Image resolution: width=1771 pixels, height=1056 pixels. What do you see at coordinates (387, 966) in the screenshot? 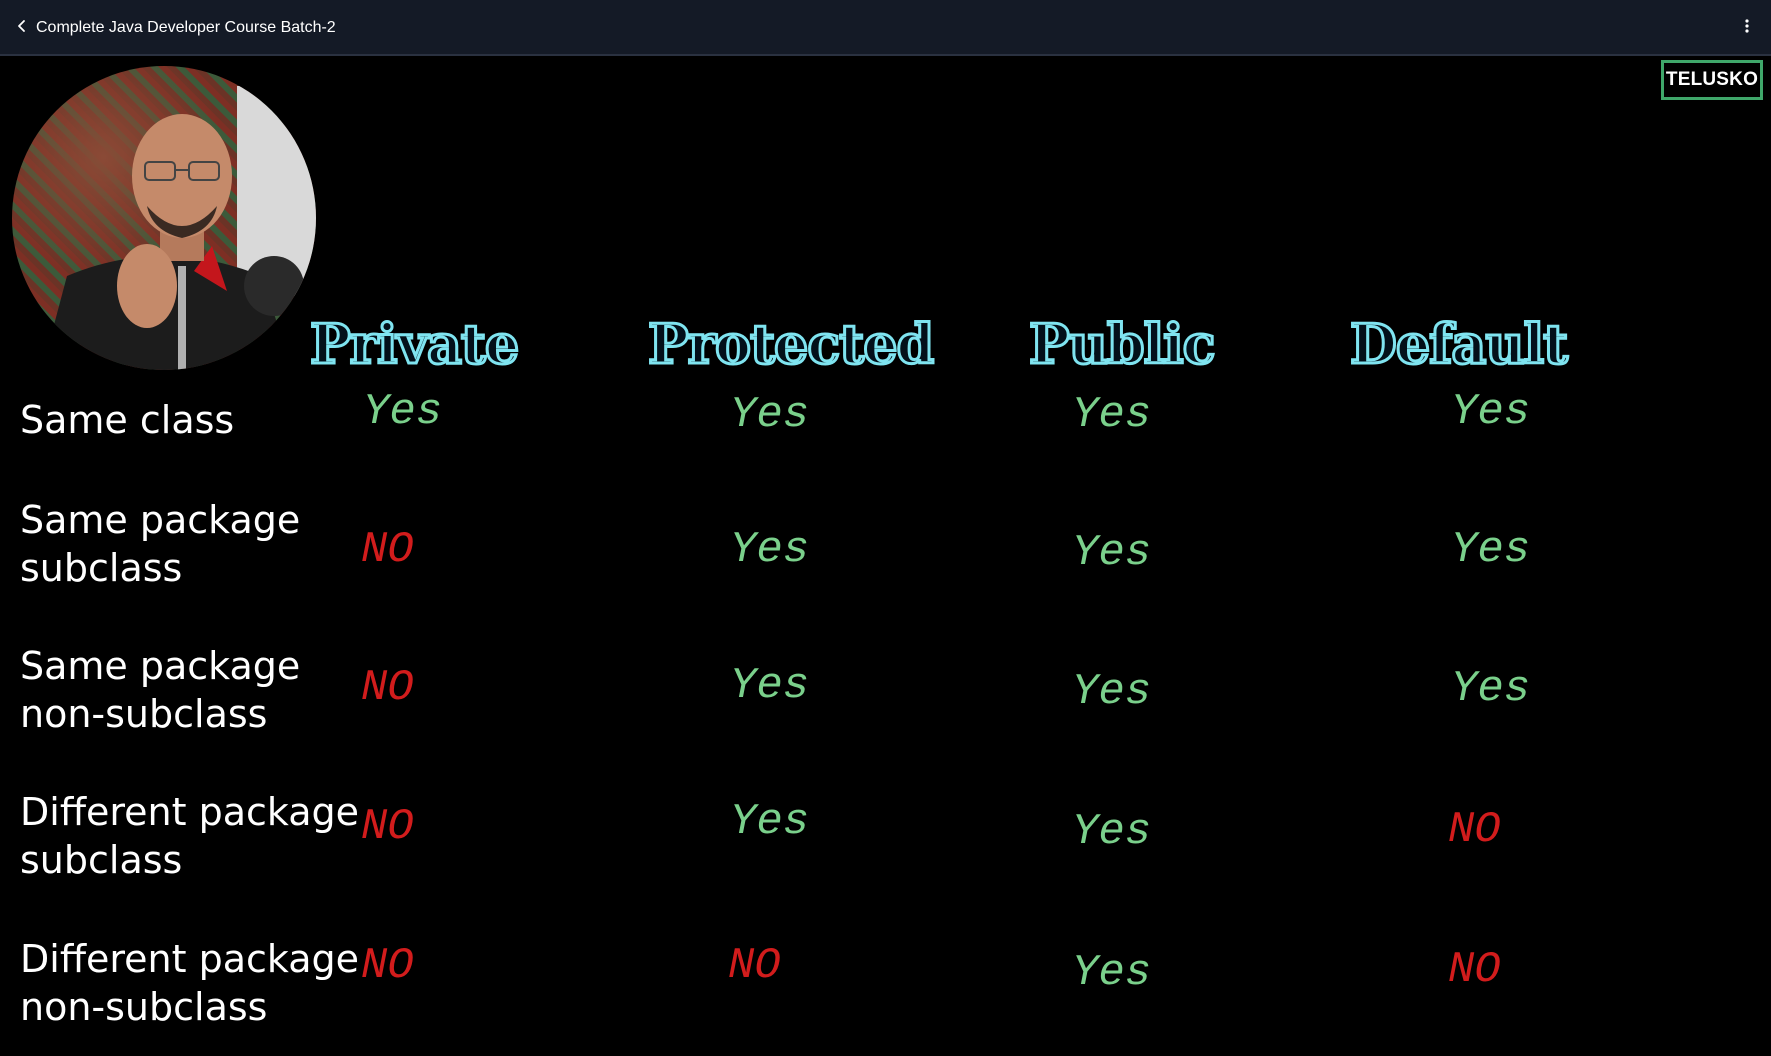
I see `cell-different-package-non-subclass-private: NO` at bounding box center [387, 966].